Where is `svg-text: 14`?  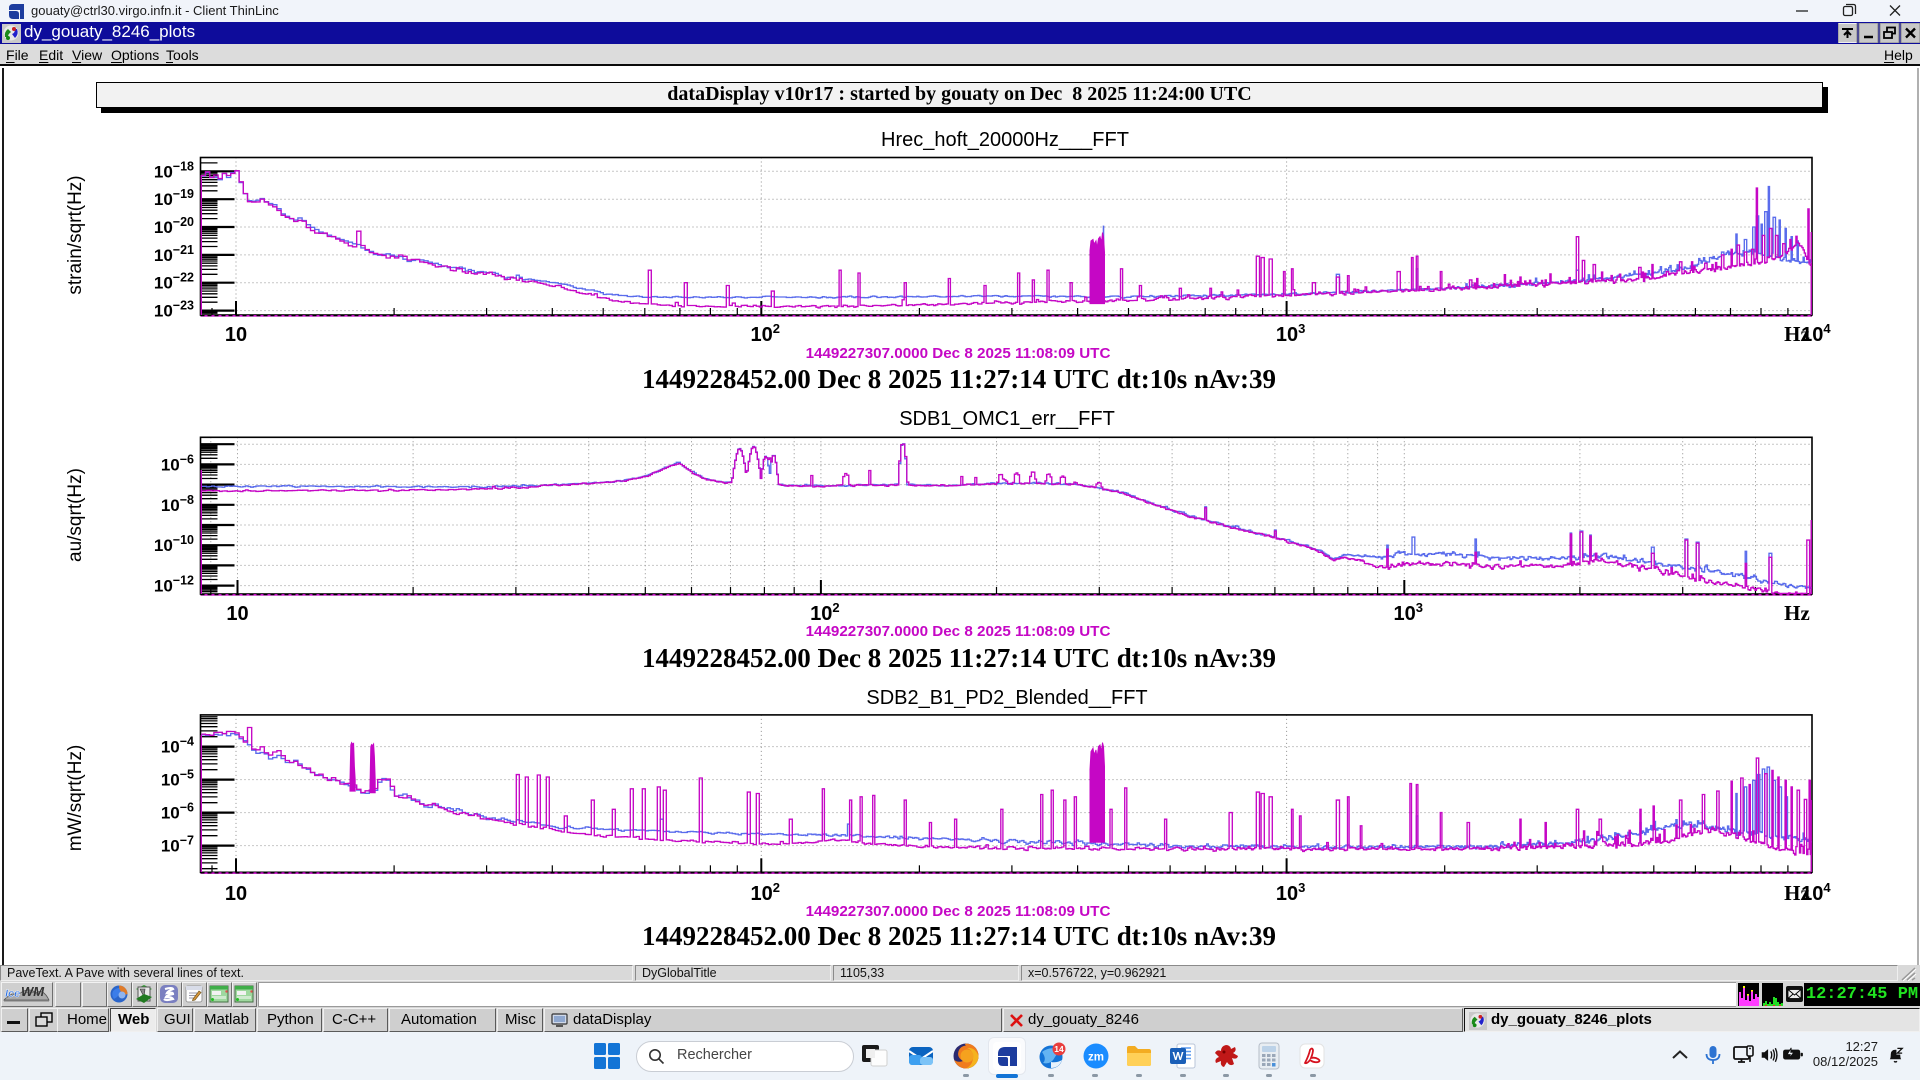
svg-text: 14 is located at coordinates (1059, 1049).